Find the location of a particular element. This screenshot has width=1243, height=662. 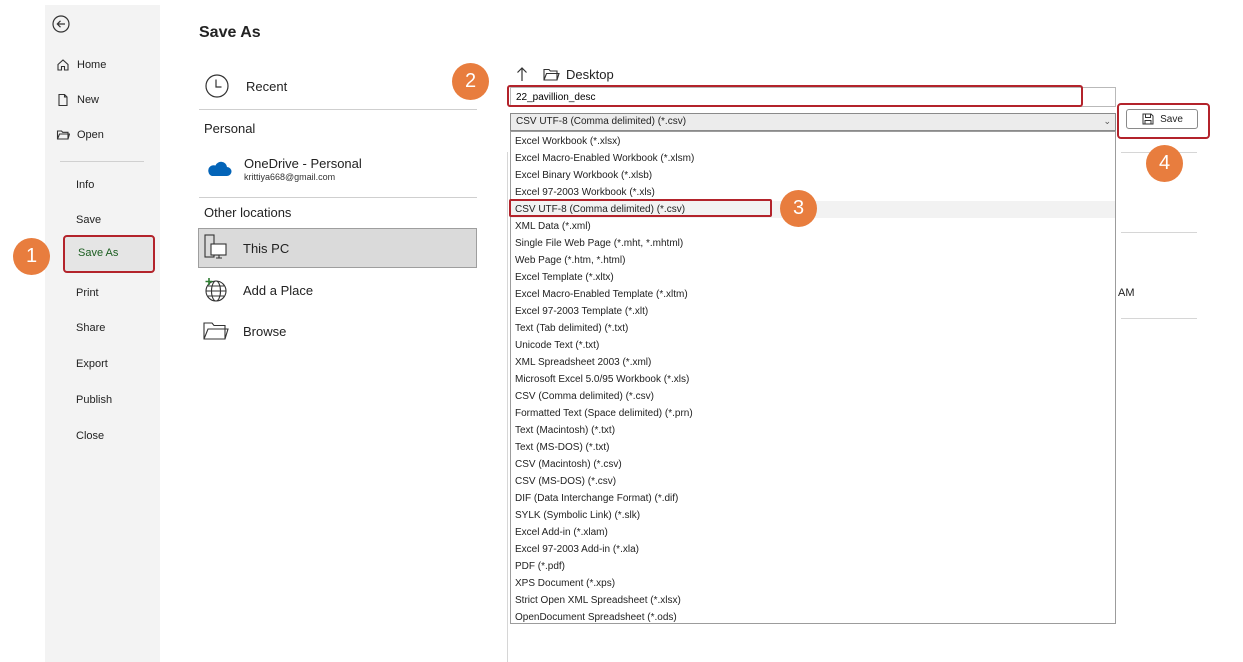

filename-input is located at coordinates (799, 97).